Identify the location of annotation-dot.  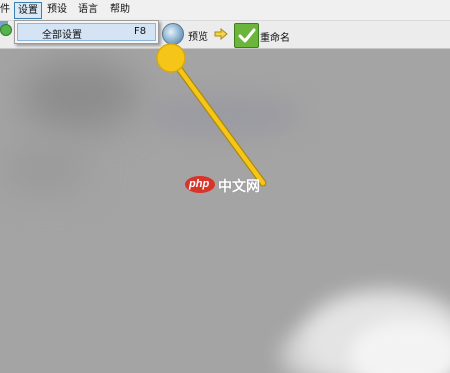
(171, 58).